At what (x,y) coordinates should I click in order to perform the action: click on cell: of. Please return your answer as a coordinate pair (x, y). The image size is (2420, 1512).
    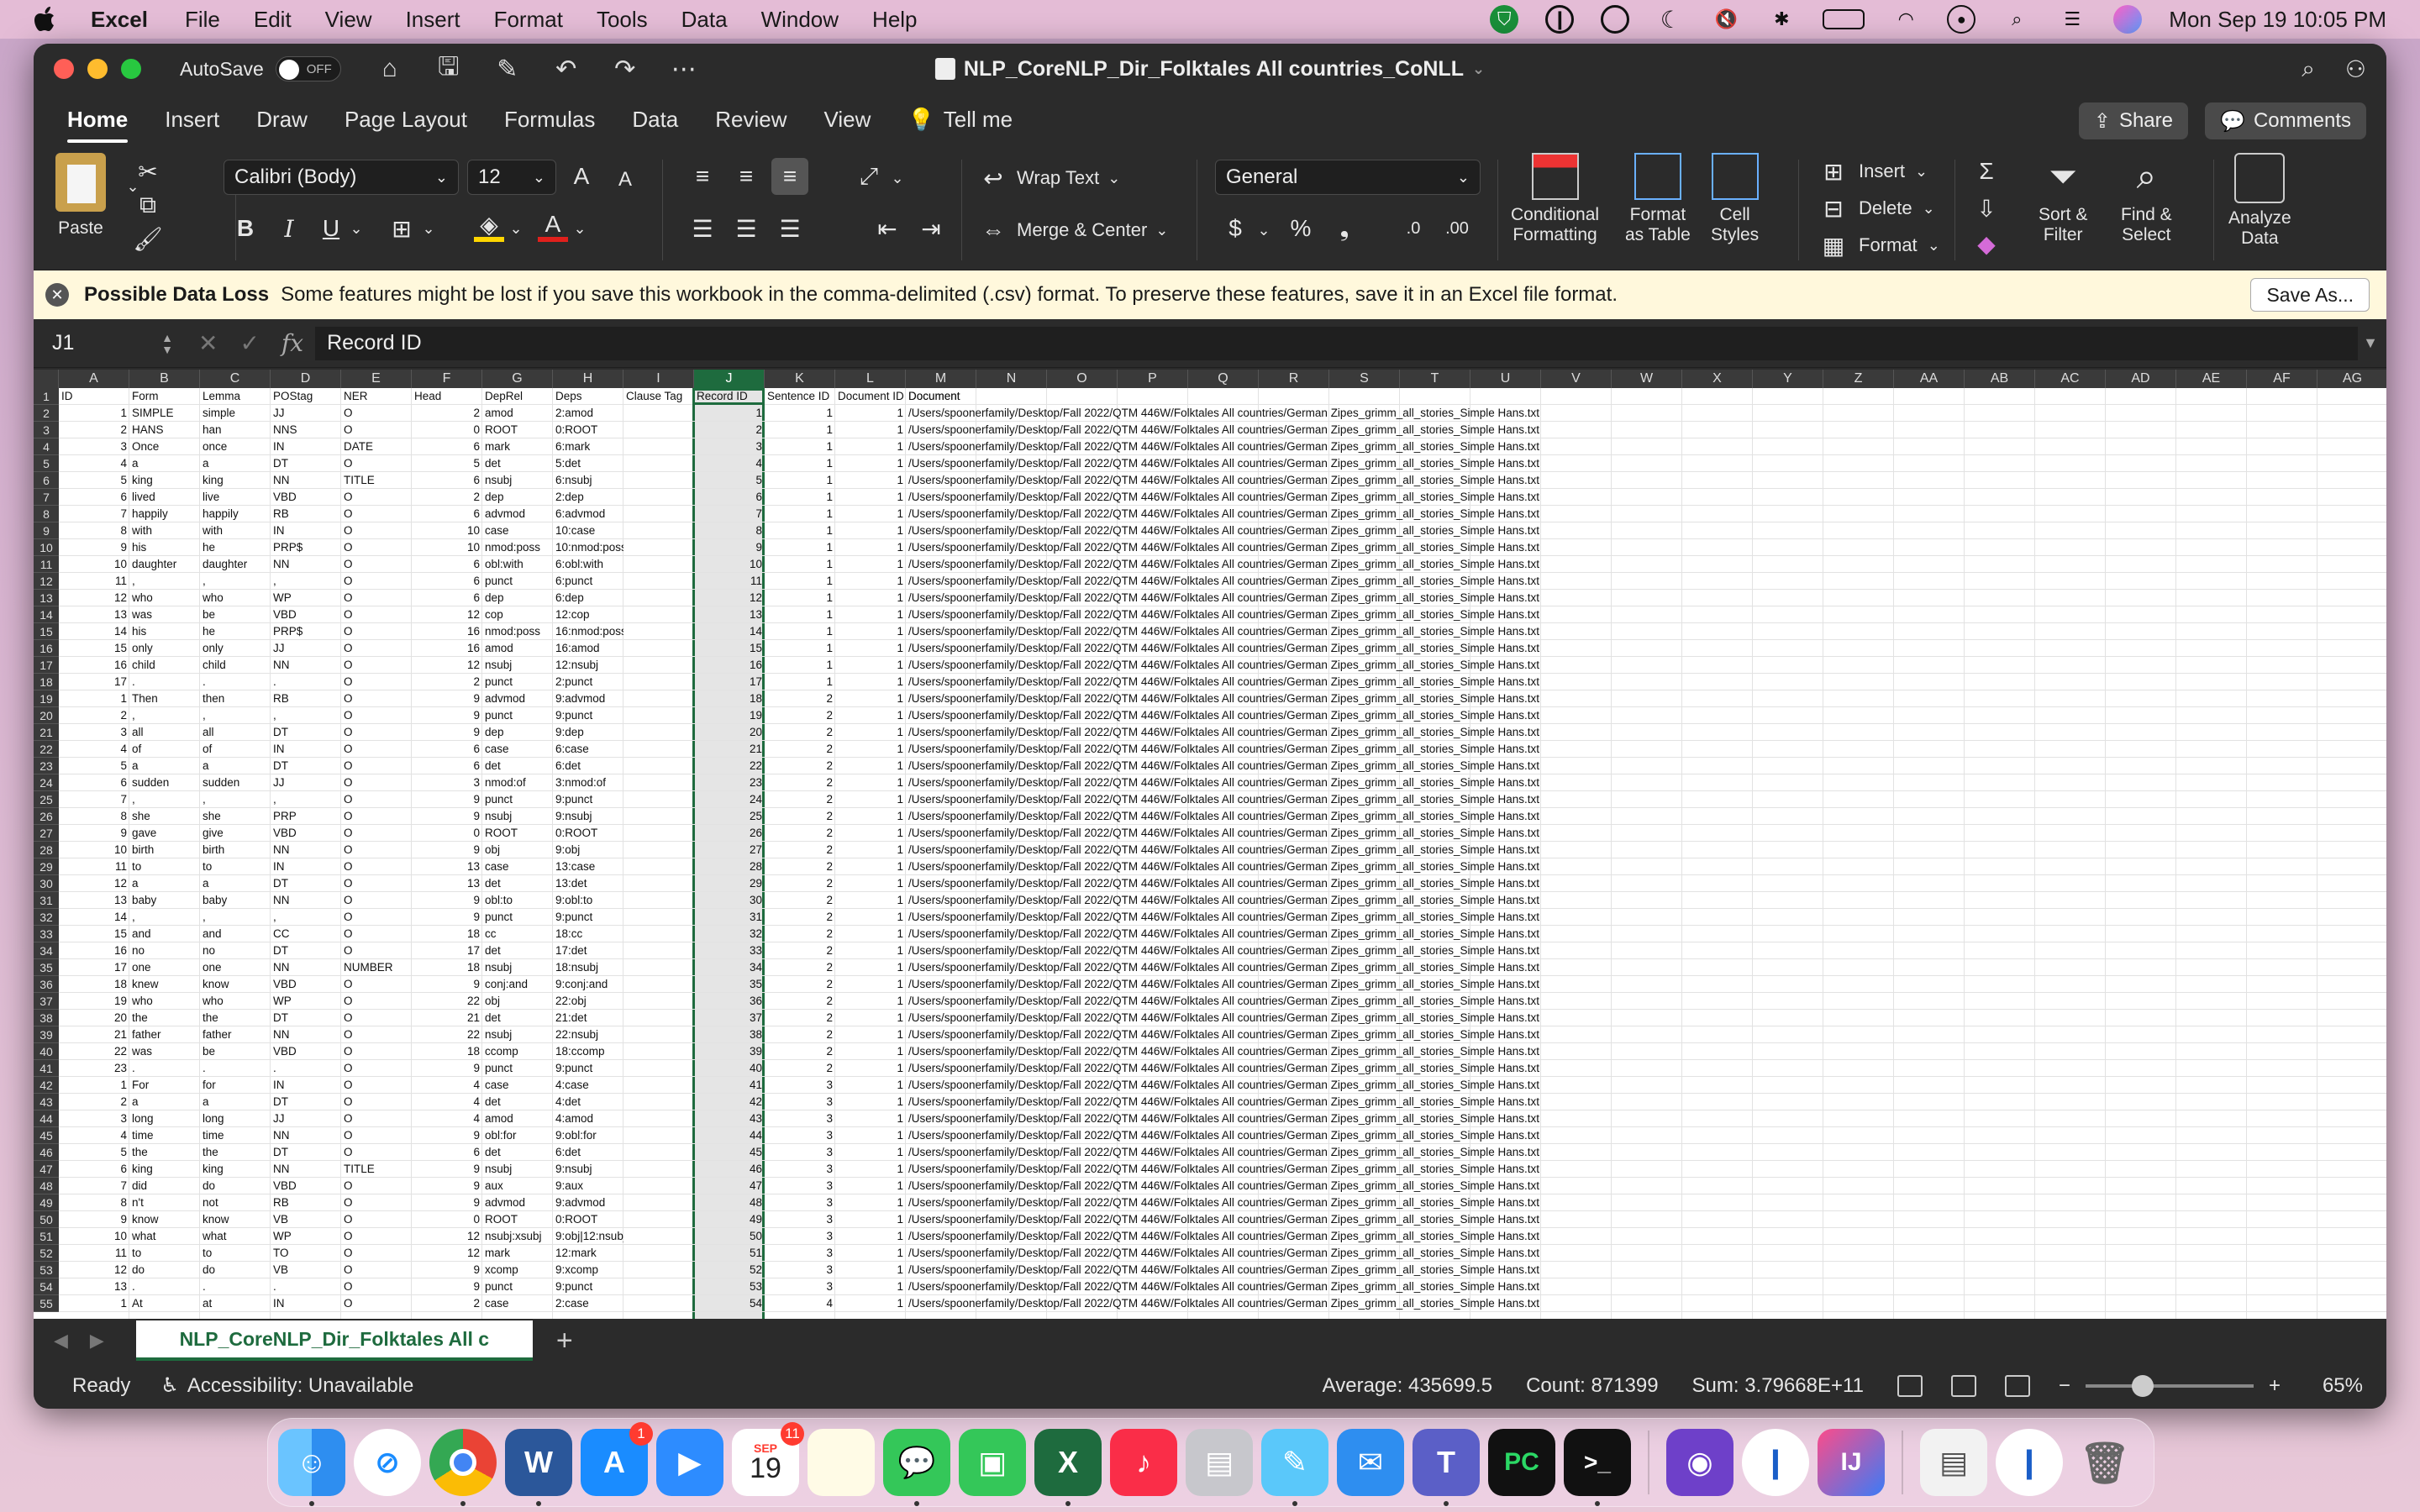
    Looking at the image, I should click on (165, 749).